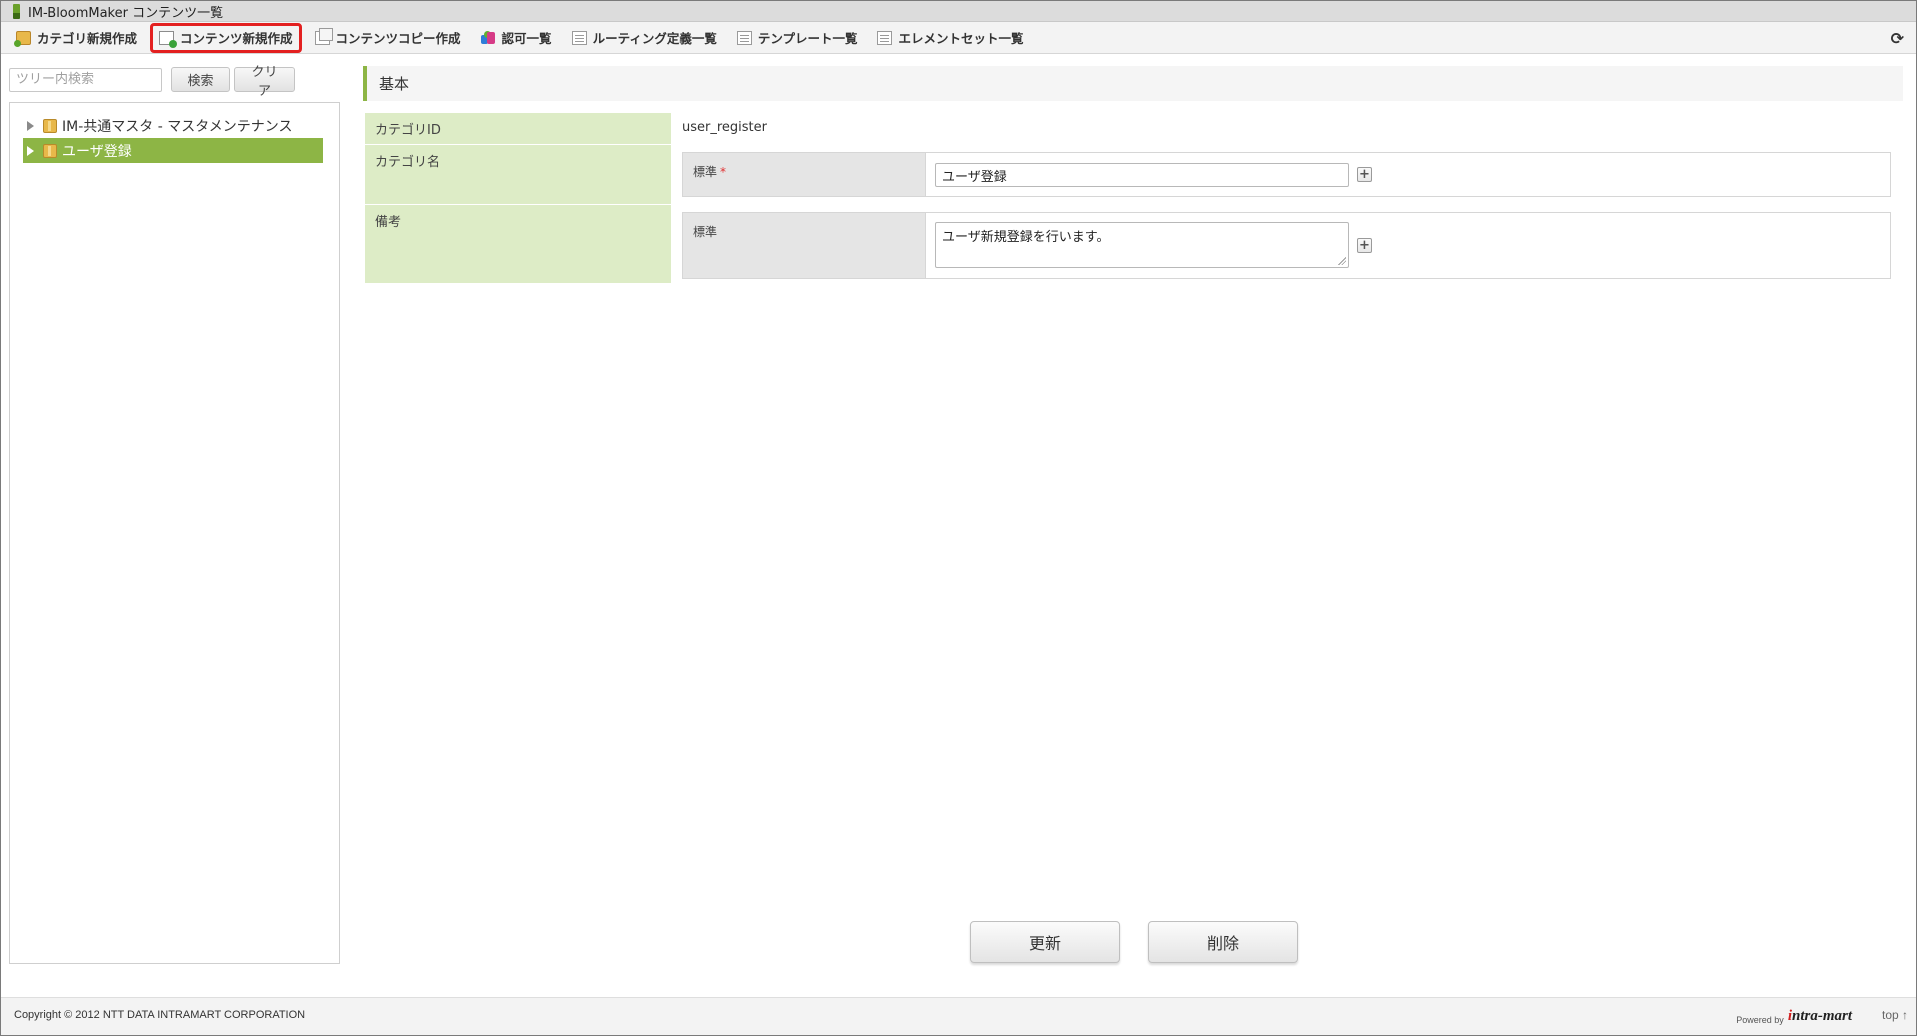  Describe the element at coordinates (724, 127) in the screenshot. I see `category-id-value: user_register` at that location.